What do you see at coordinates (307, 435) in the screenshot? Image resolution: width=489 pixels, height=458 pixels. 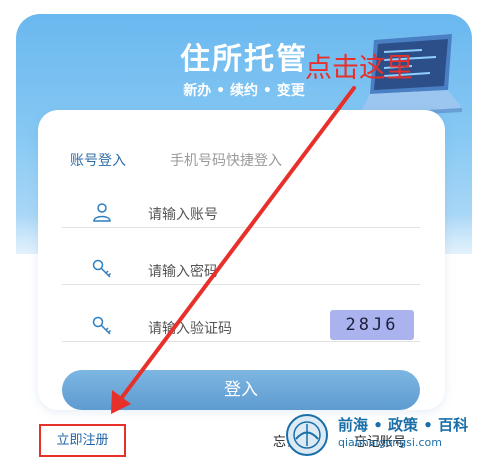 I see `watermark-logo-icon` at bounding box center [307, 435].